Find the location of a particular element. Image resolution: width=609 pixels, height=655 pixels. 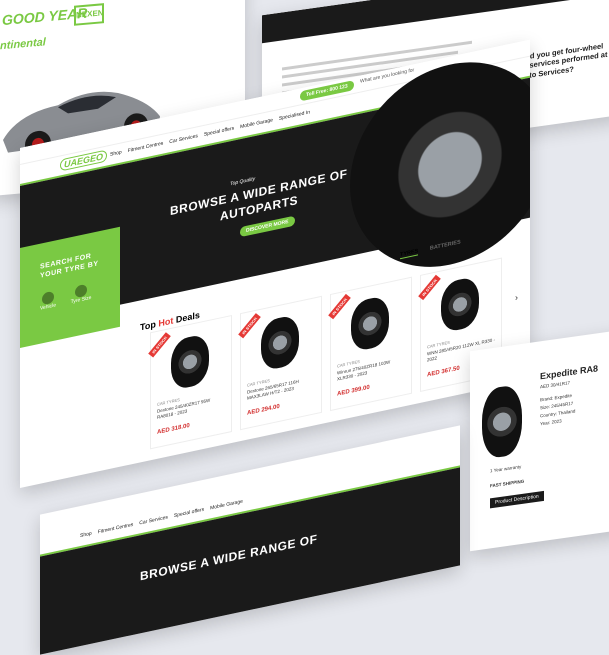

warranty-label: 1 Year warranty is located at coordinates (506, 469).